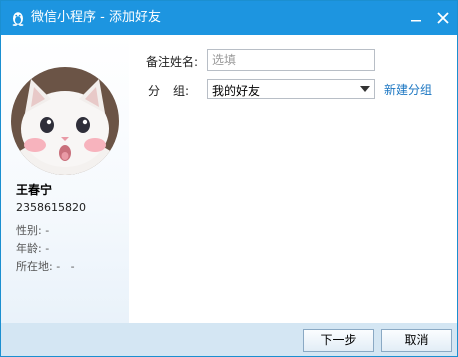  What do you see at coordinates (408, 89) in the screenshot?
I see `new-group-link: 新建分组` at bounding box center [408, 89].